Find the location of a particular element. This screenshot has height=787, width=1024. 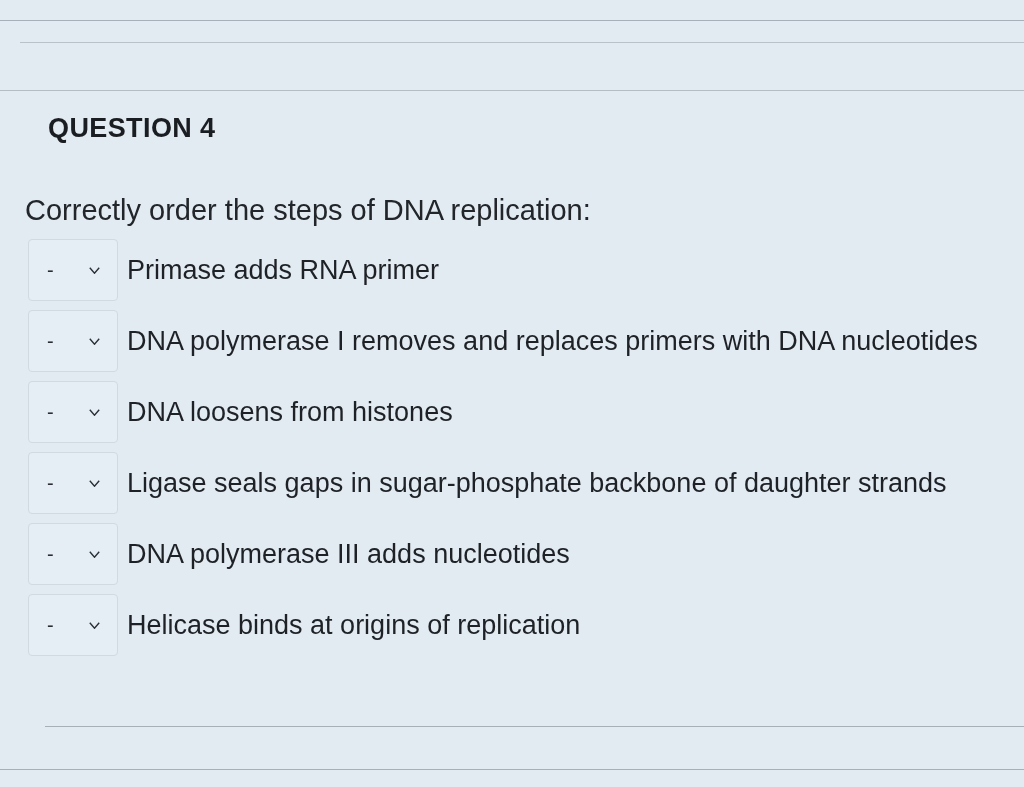

question-prompt: Correctly order the steps of DNA replication: is located at coordinates (308, 210).